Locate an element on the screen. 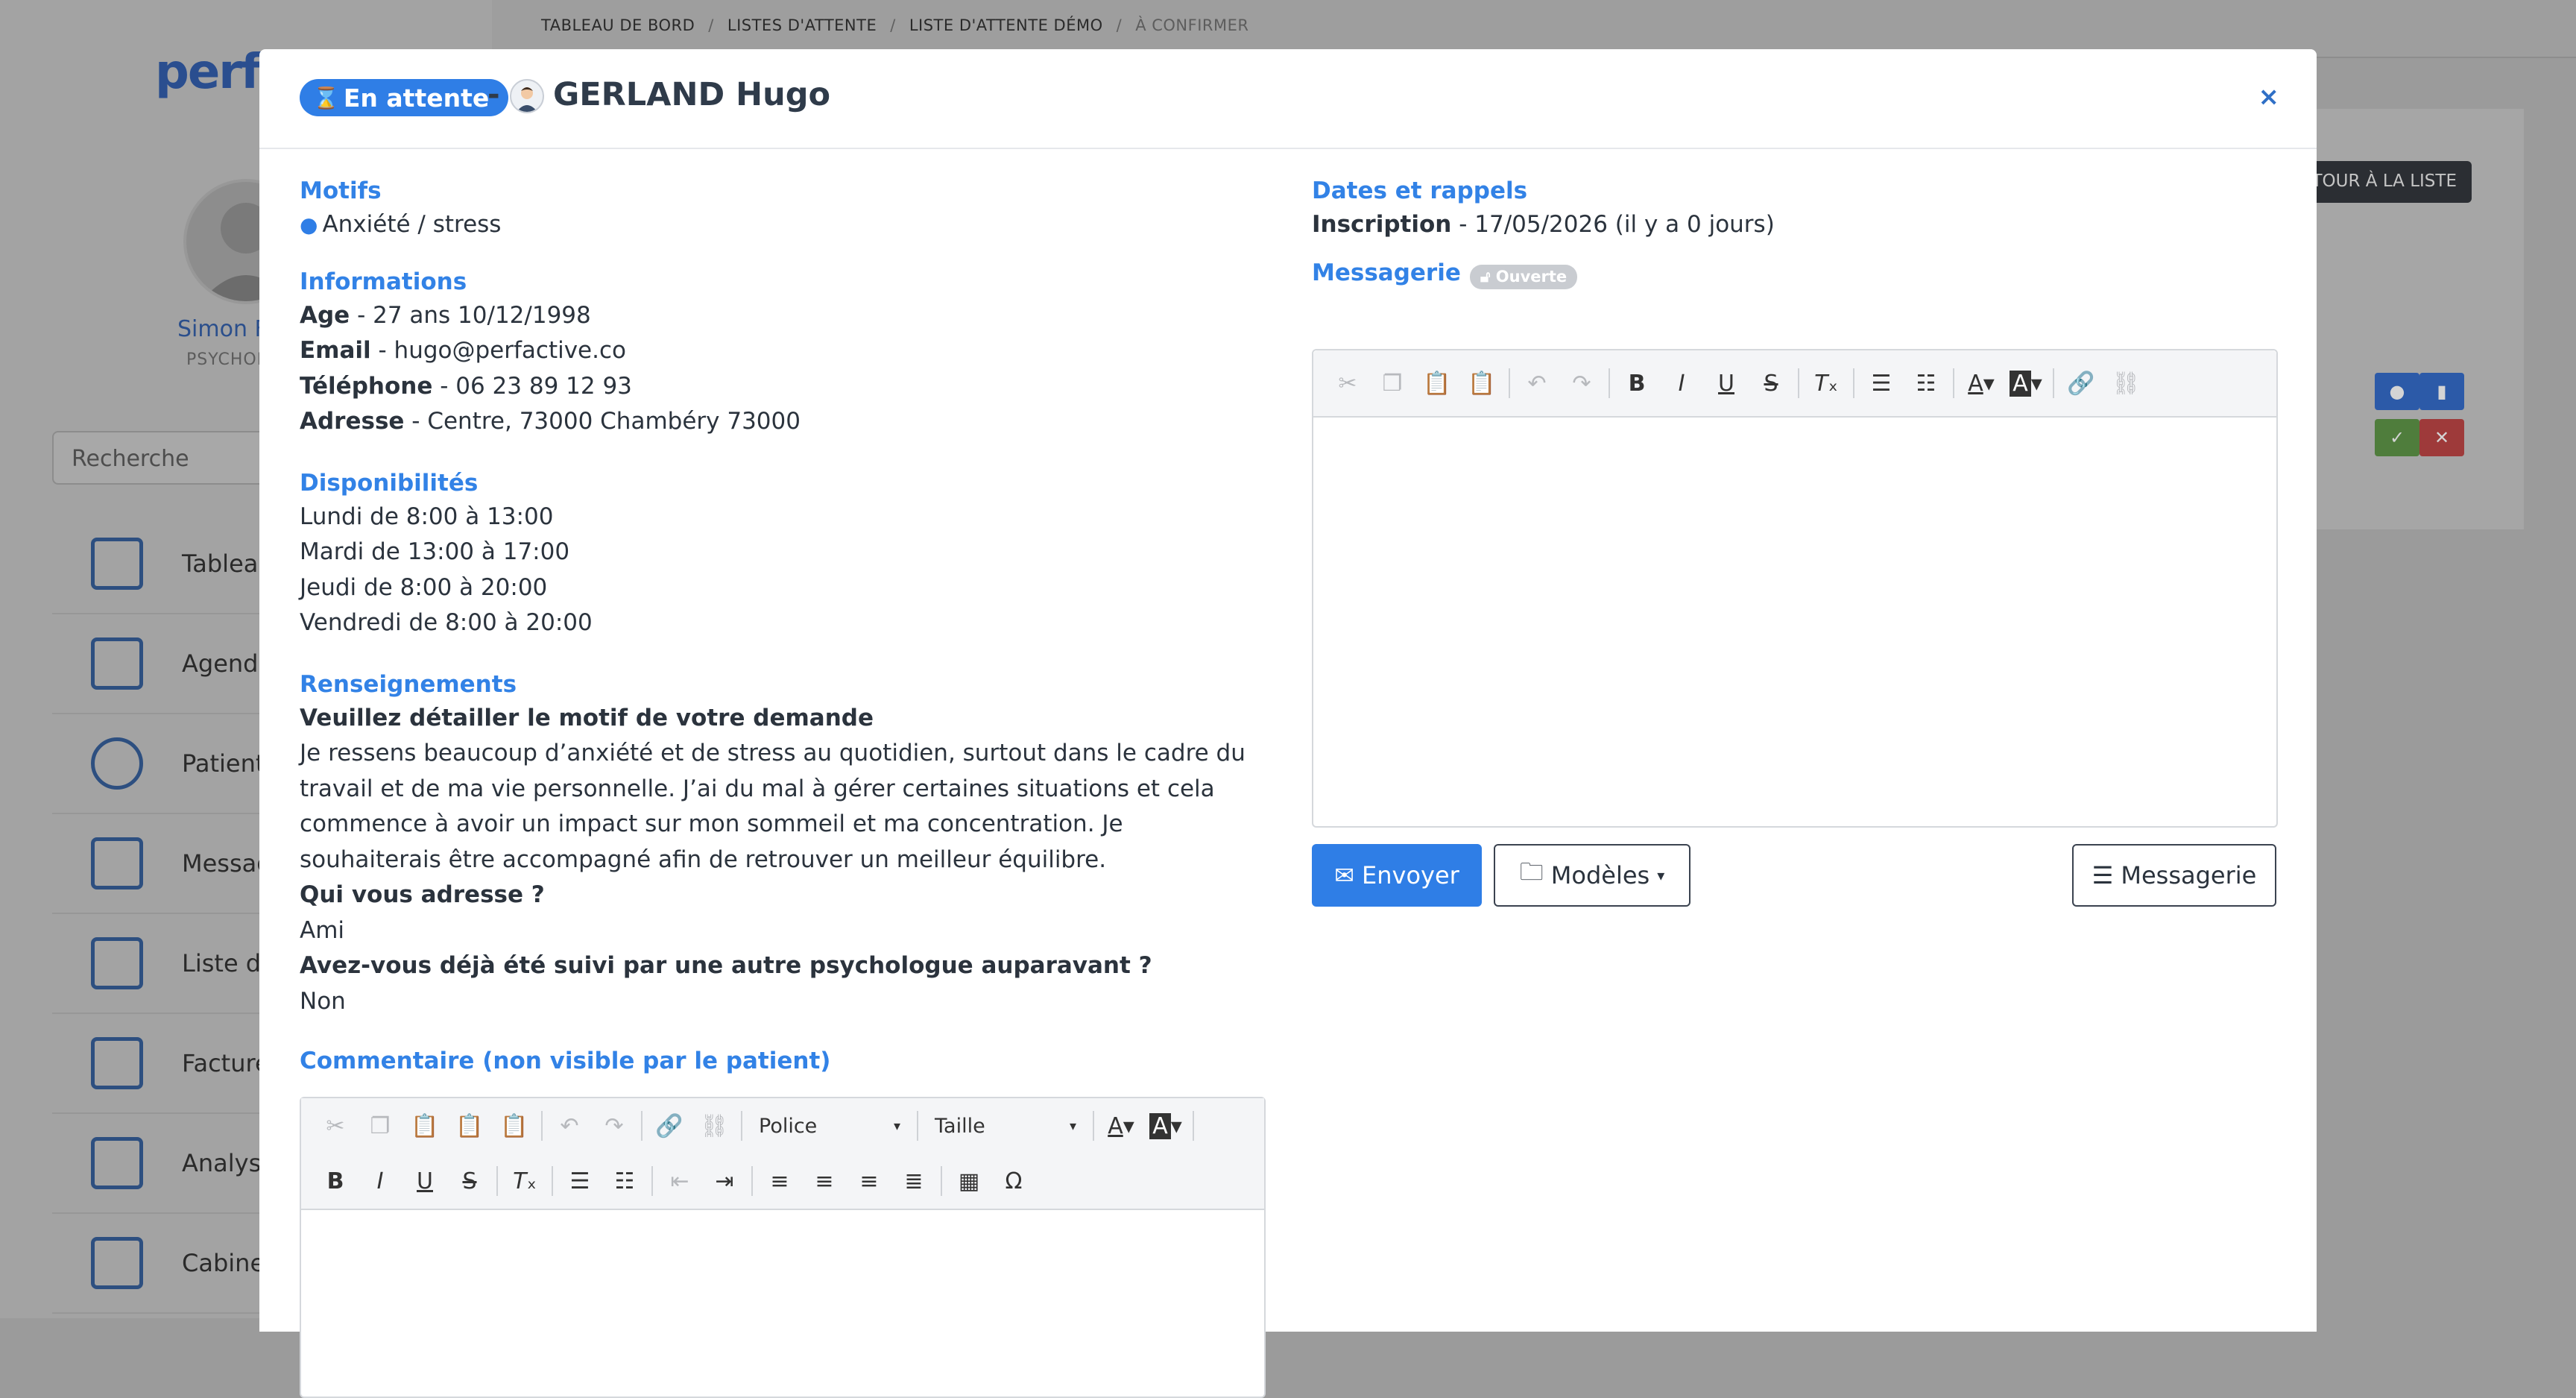 This screenshot has width=2576, height=1398. font-select: Police ▾ is located at coordinates (830, 1126).